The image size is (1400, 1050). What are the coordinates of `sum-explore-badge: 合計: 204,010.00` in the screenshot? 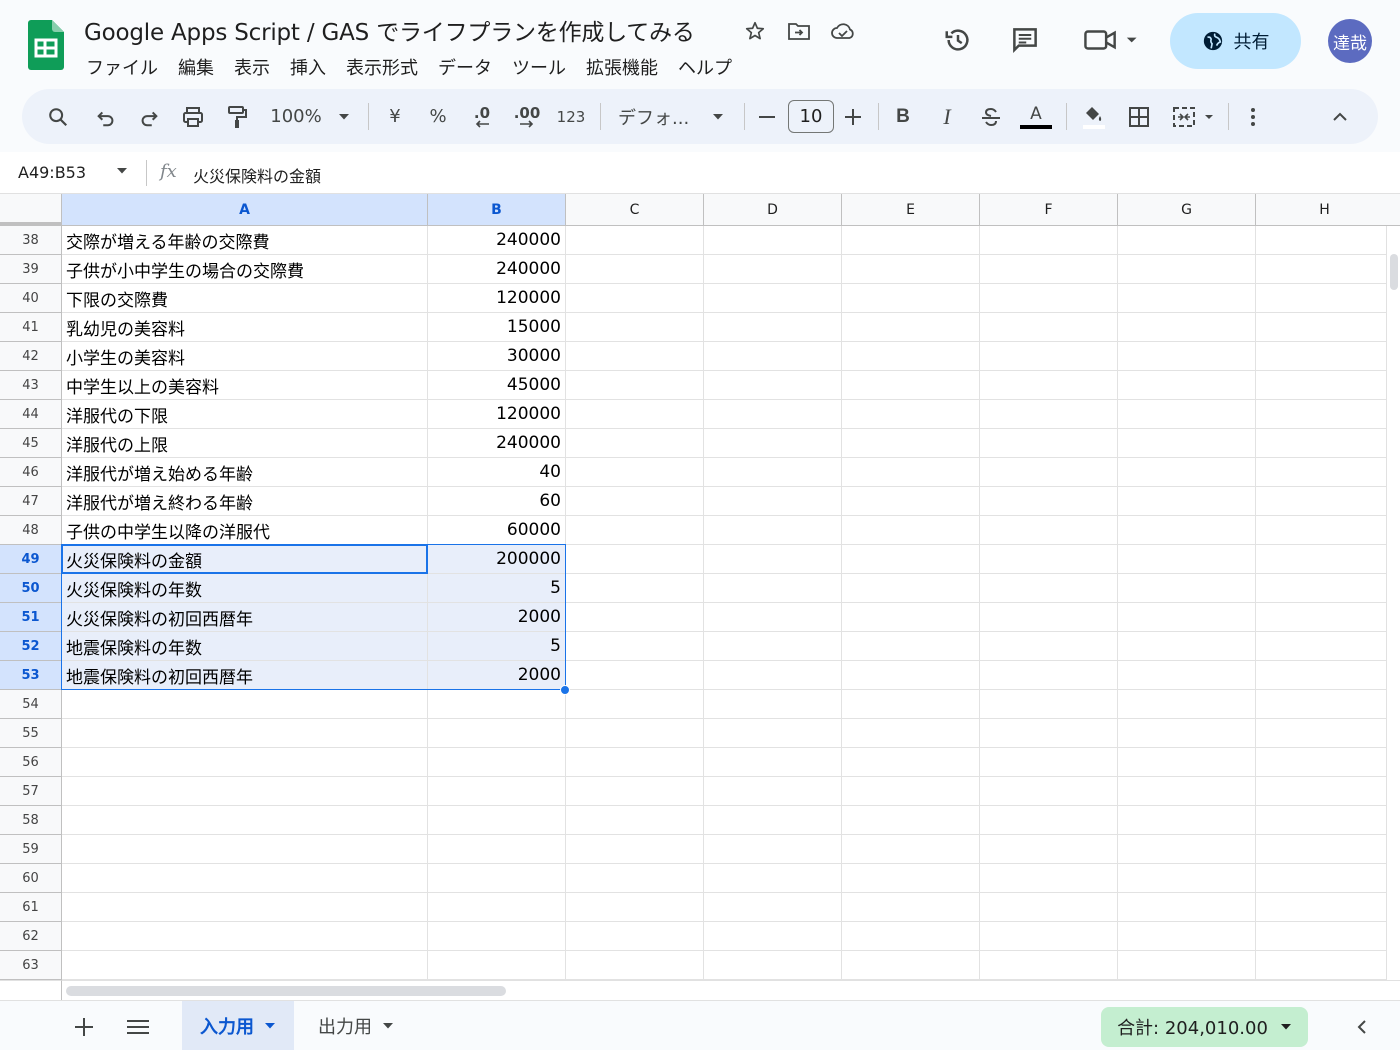 It's located at (1204, 1027).